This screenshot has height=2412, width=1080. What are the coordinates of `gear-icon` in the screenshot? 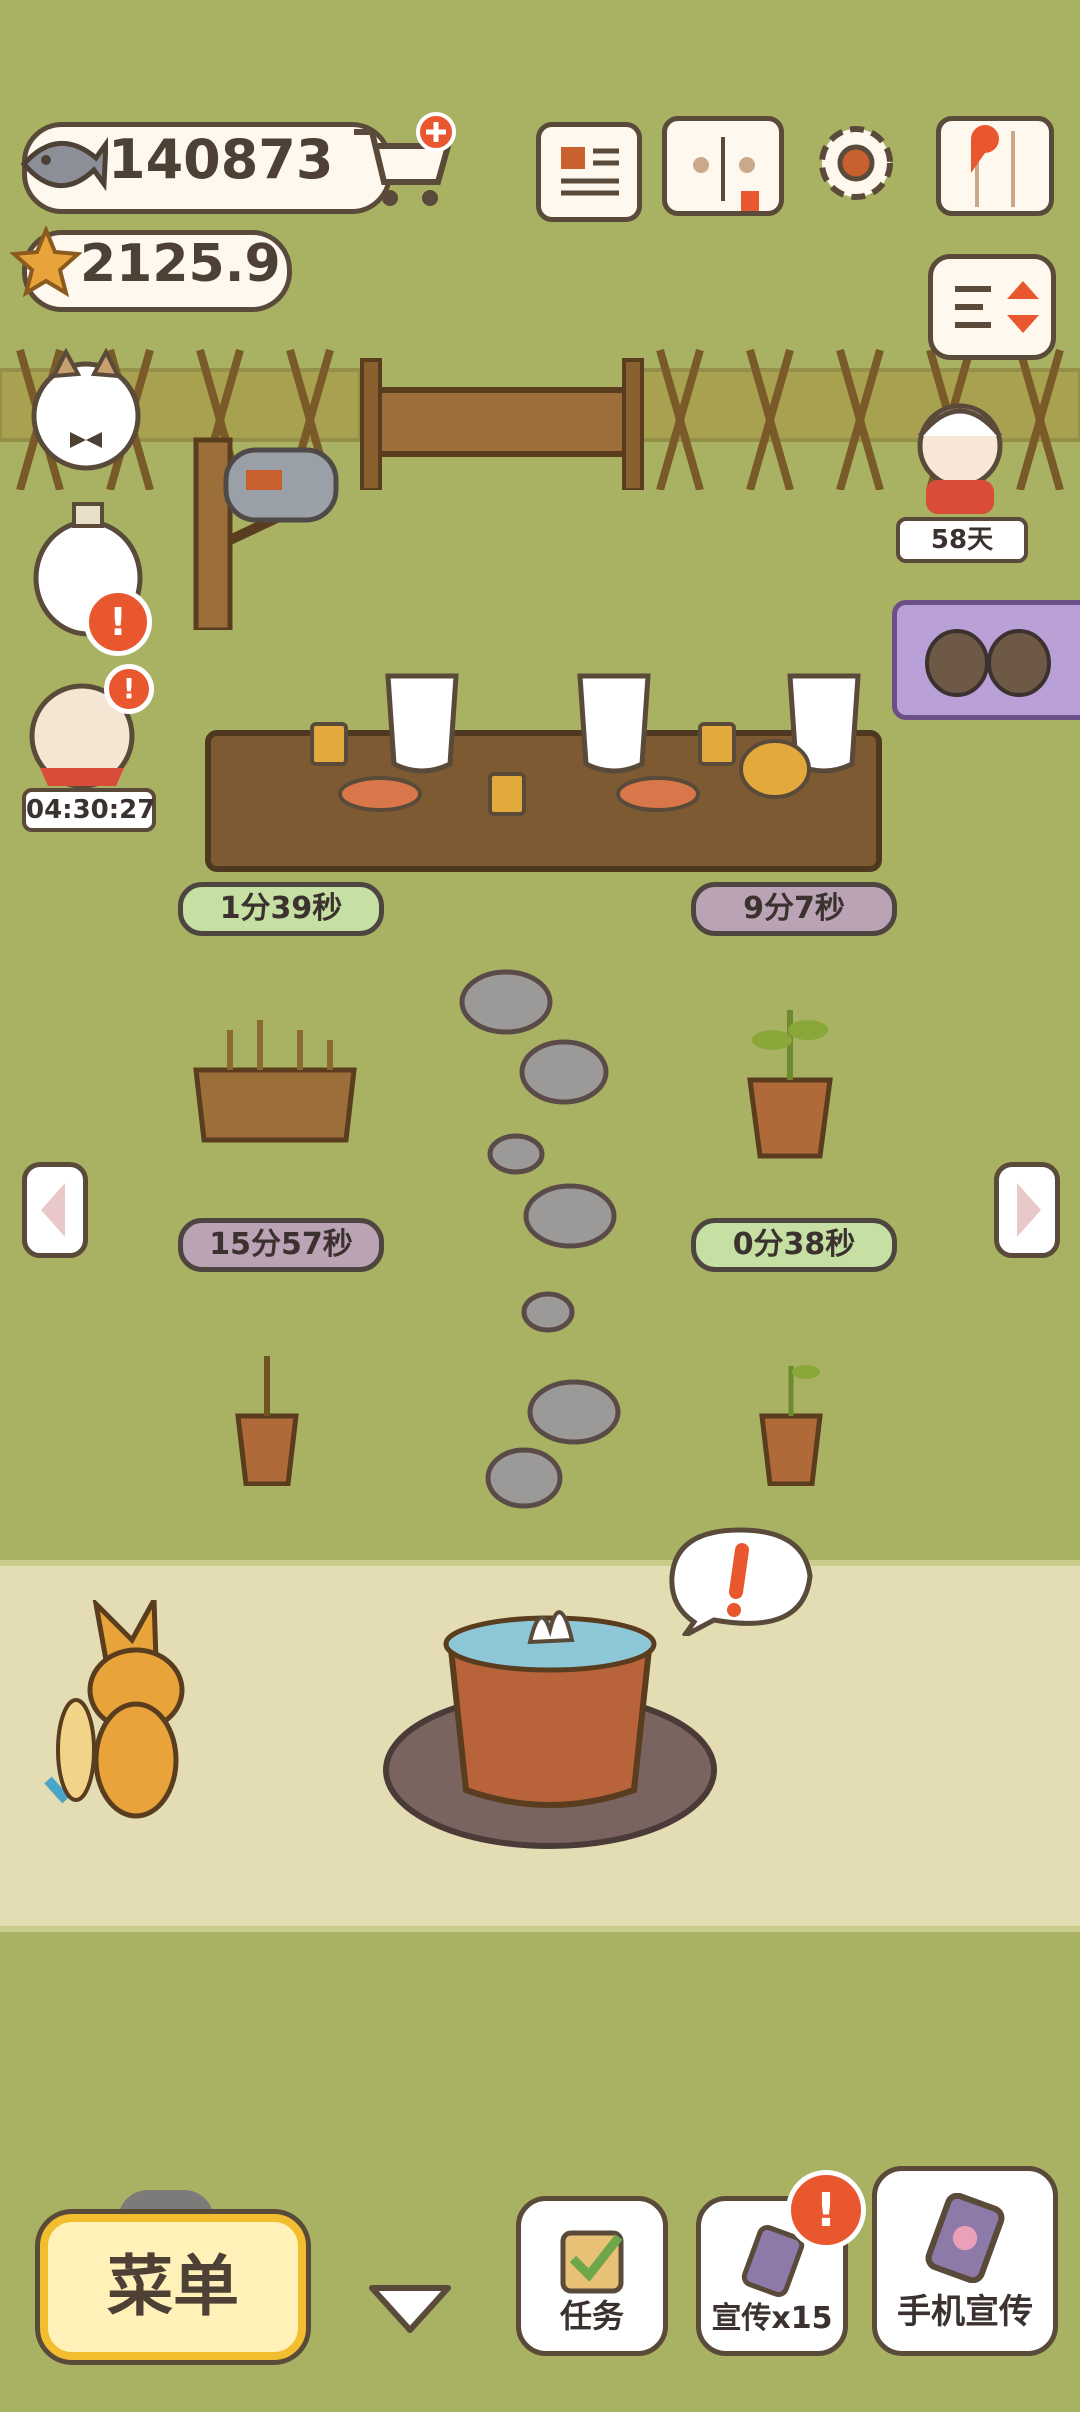 It's located at (856, 163).